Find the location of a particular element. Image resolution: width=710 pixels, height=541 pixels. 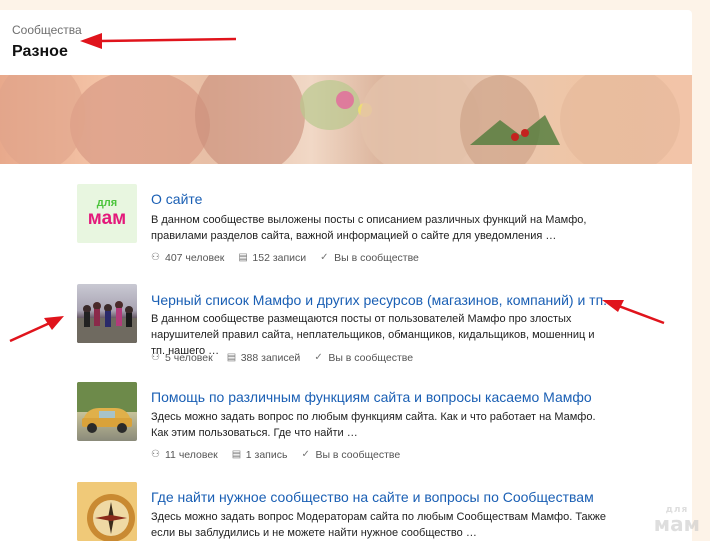

community-logo: для мам is located at coordinates (107, 213).